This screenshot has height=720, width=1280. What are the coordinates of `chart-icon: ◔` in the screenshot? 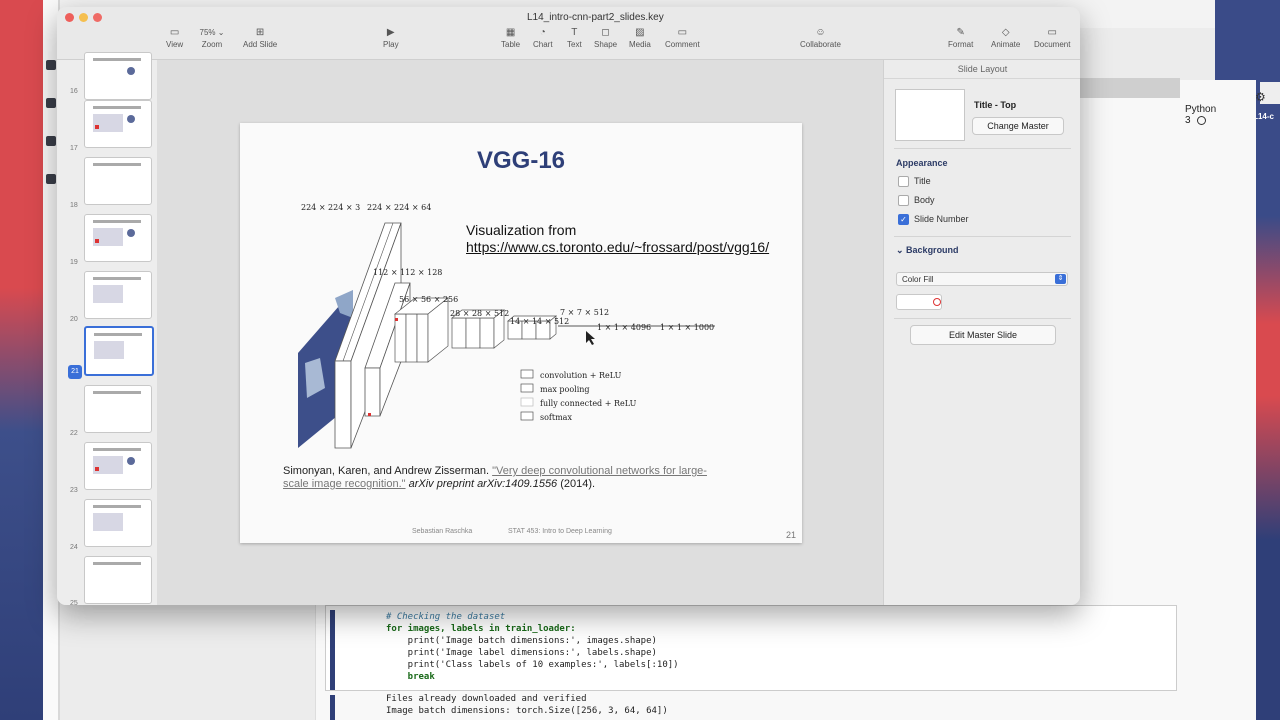 It's located at (542, 32).